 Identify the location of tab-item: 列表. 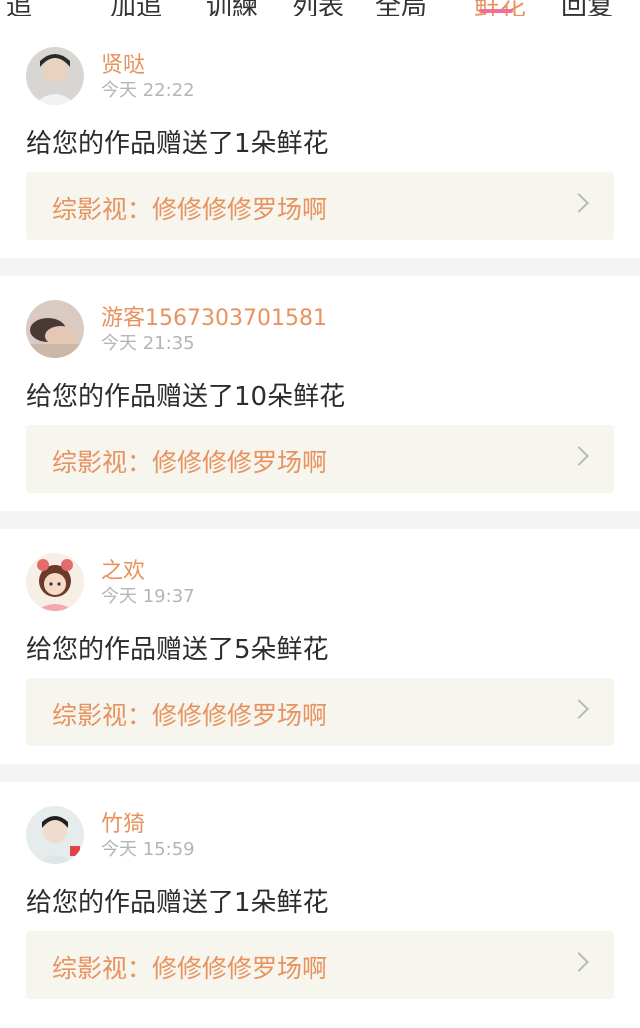
(318, 8).